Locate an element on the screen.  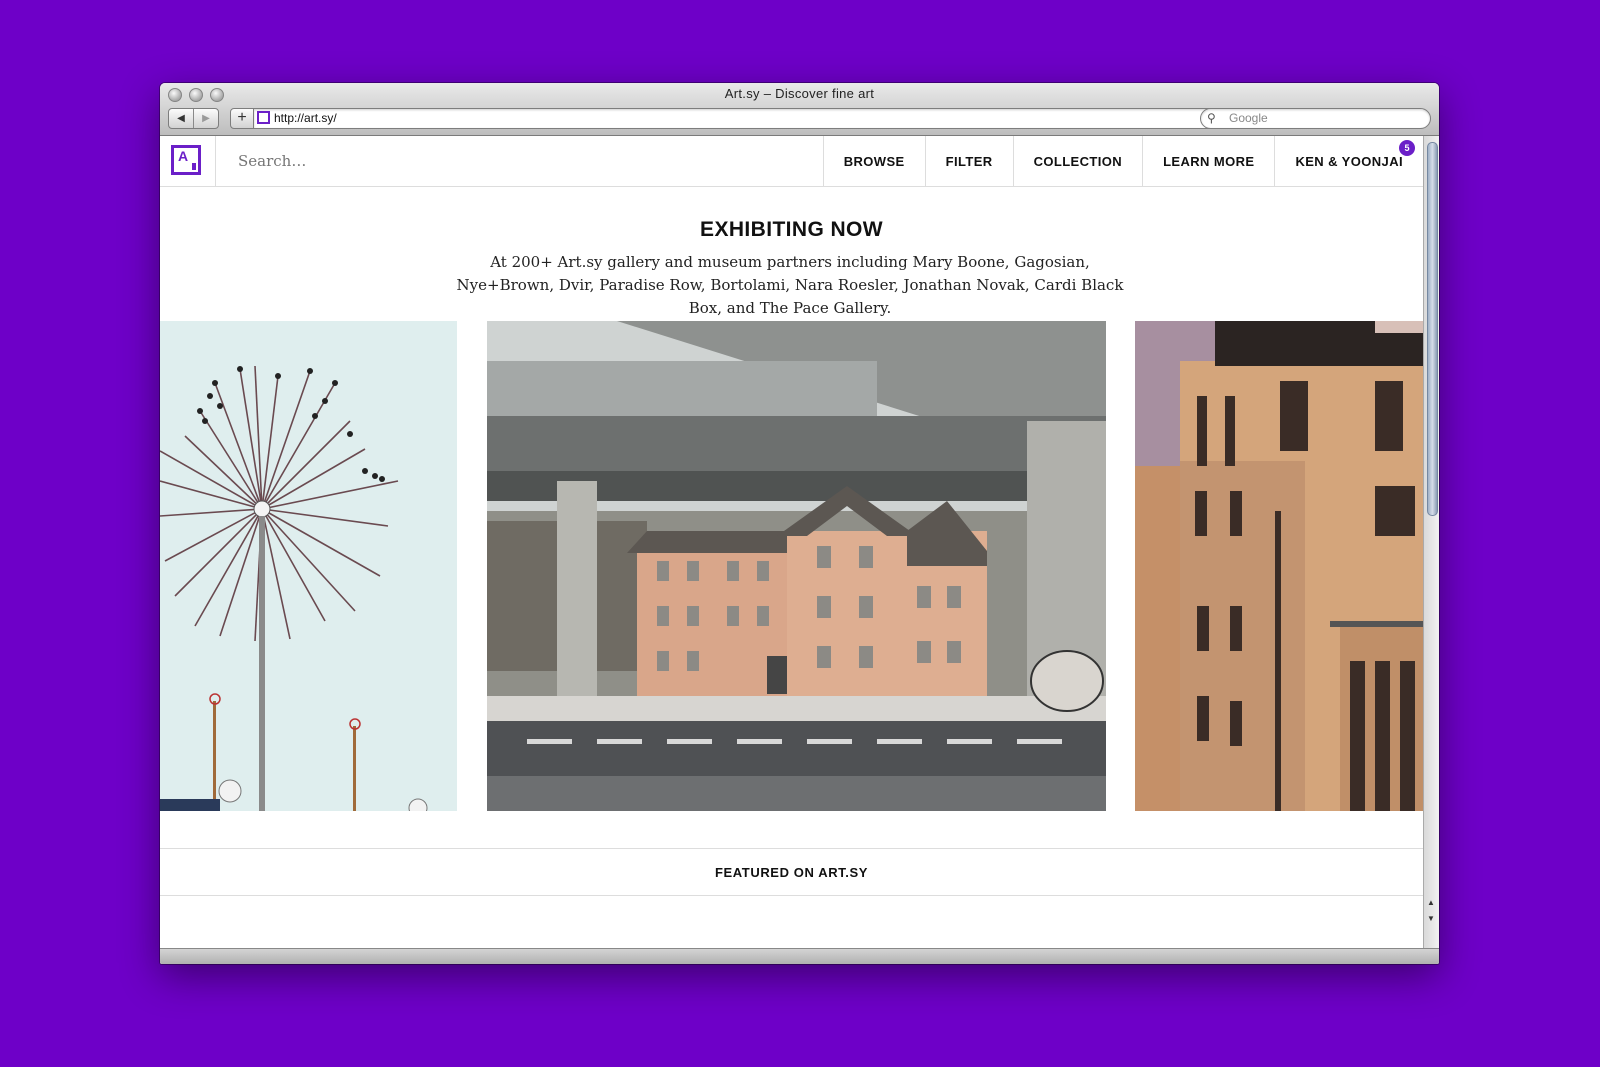
browser-search-placeholder: Google is located at coordinates (1248, 118).